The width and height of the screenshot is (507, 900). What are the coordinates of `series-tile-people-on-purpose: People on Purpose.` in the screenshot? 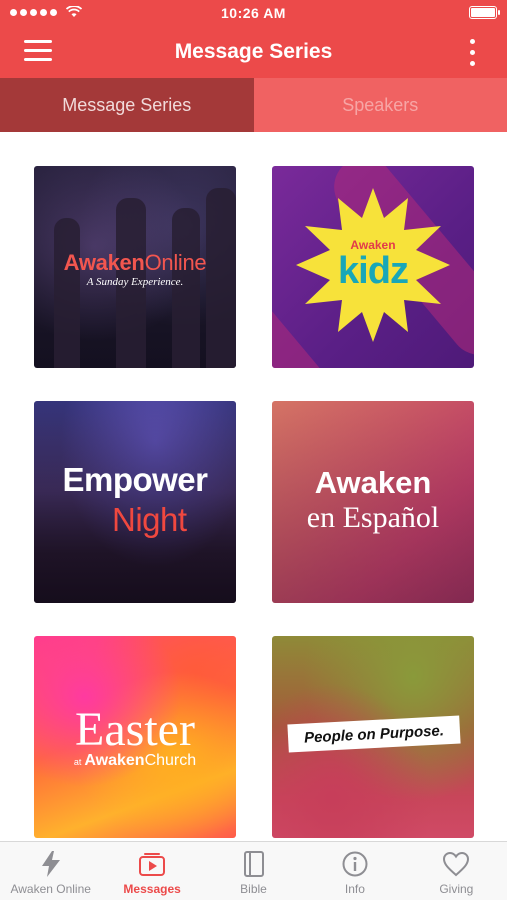 It's located at (373, 737).